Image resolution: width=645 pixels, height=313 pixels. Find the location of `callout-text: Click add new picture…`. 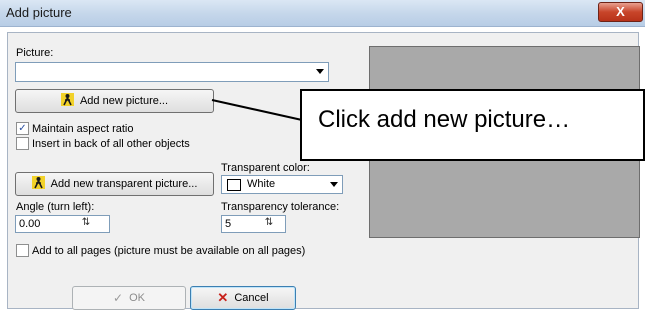

callout-text: Click add new picture… is located at coordinates (444, 119).